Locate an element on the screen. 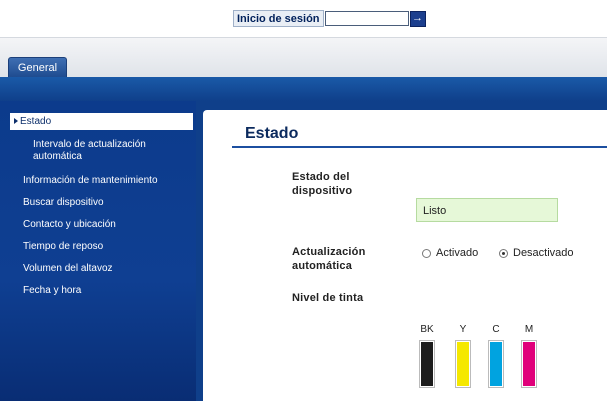 This screenshot has width=607, height=401. top-bar: Inicio de sesión → is located at coordinates (303, 18).